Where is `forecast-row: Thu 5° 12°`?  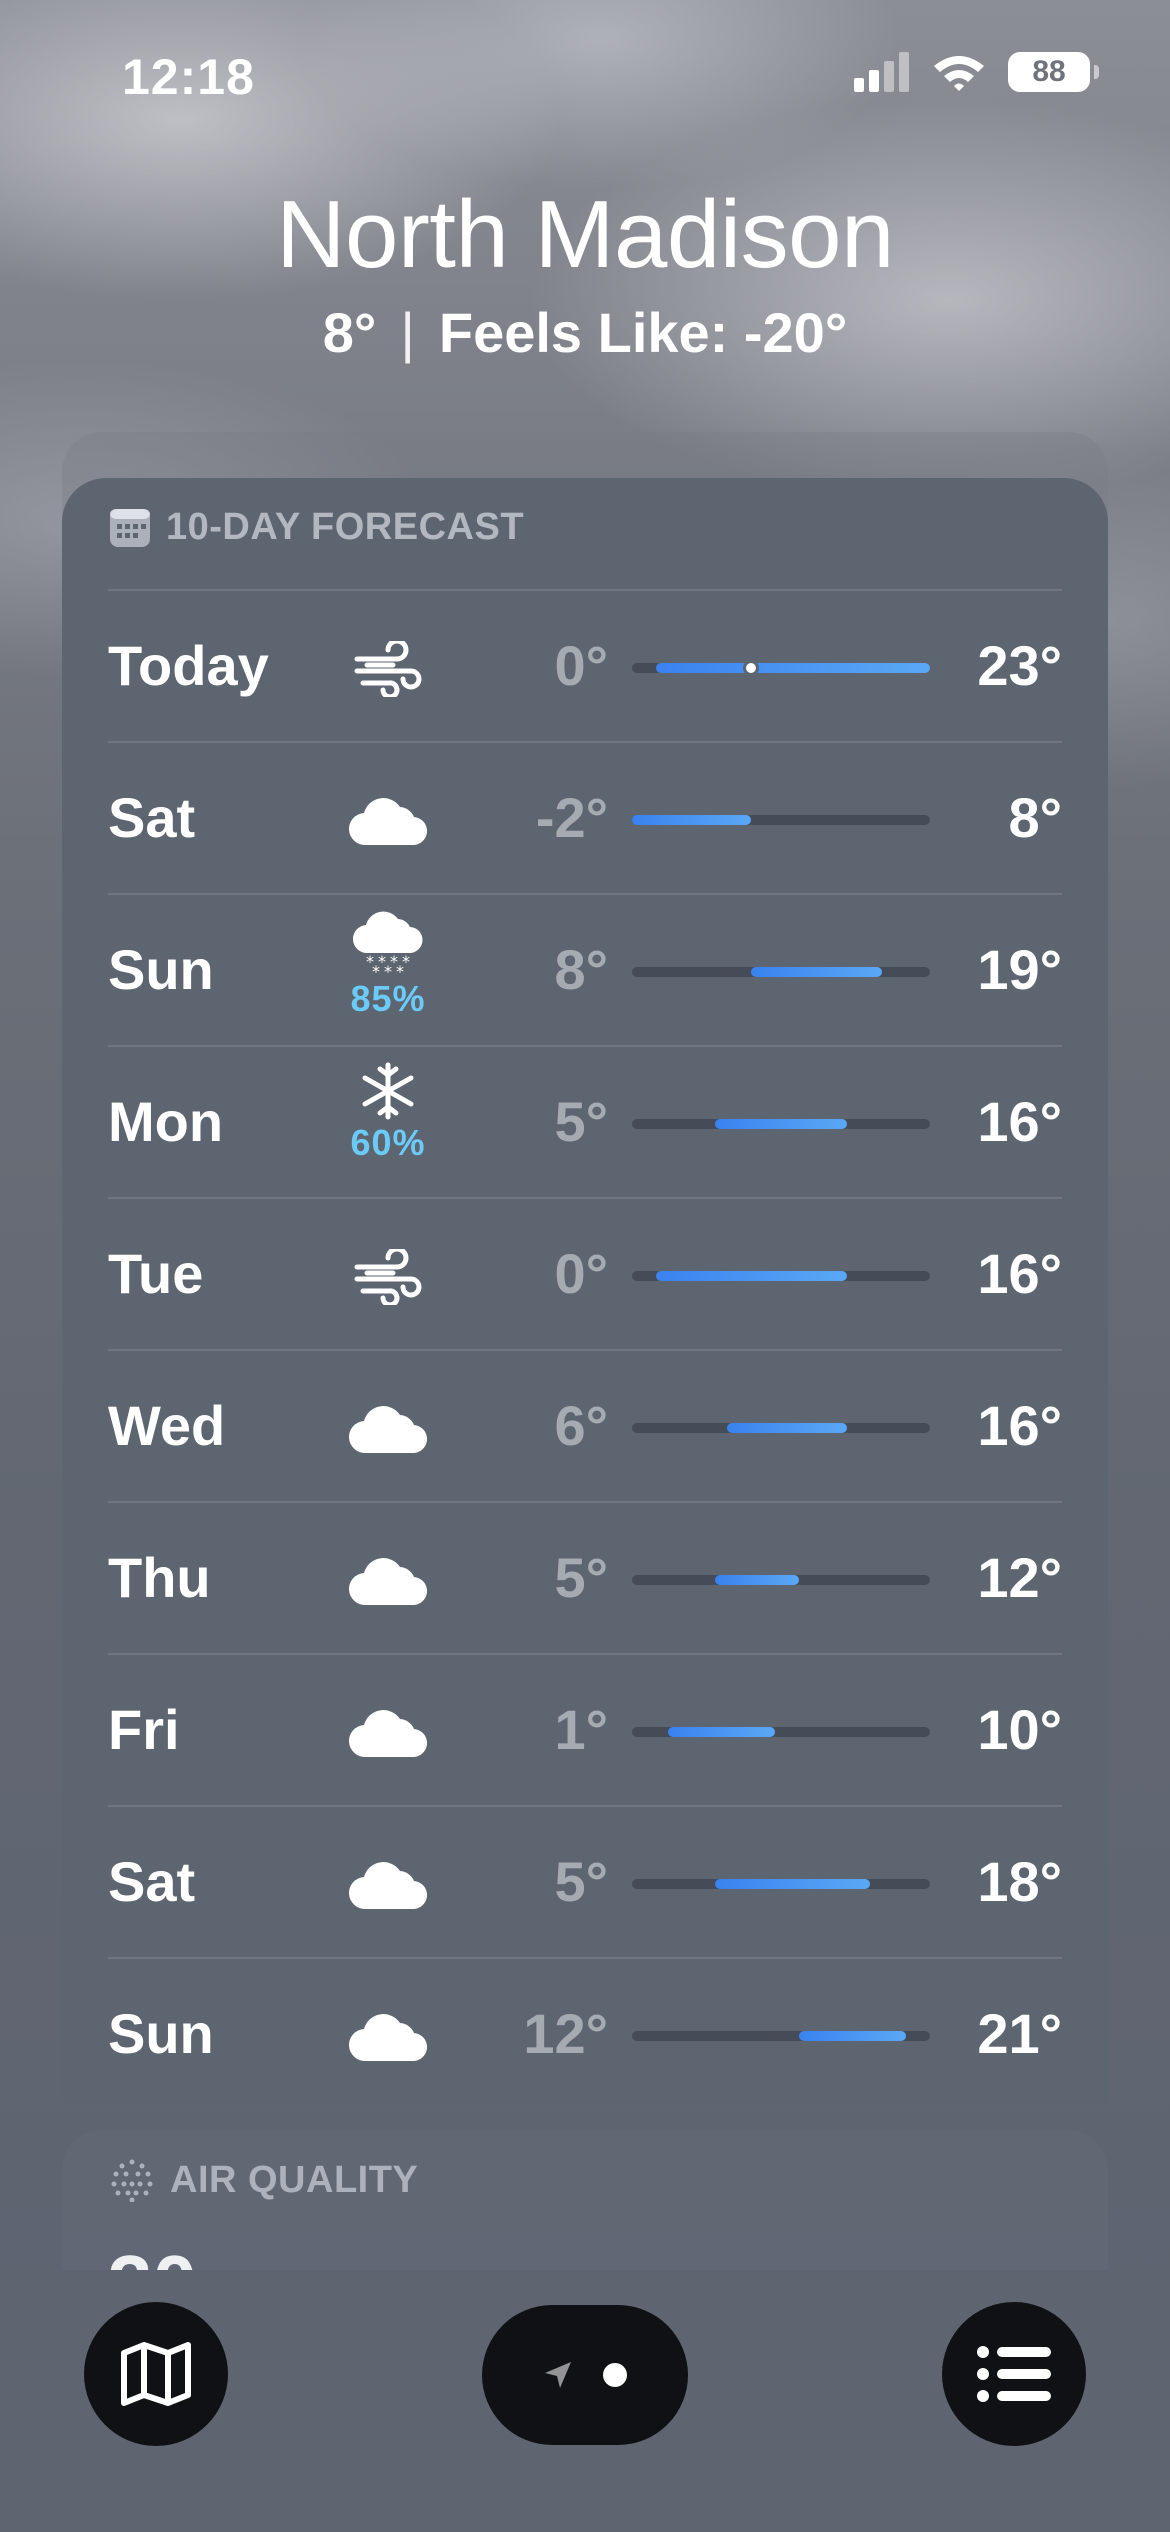
forecast-row: Thu 5° 12° is located at coordinates (585, 1577).